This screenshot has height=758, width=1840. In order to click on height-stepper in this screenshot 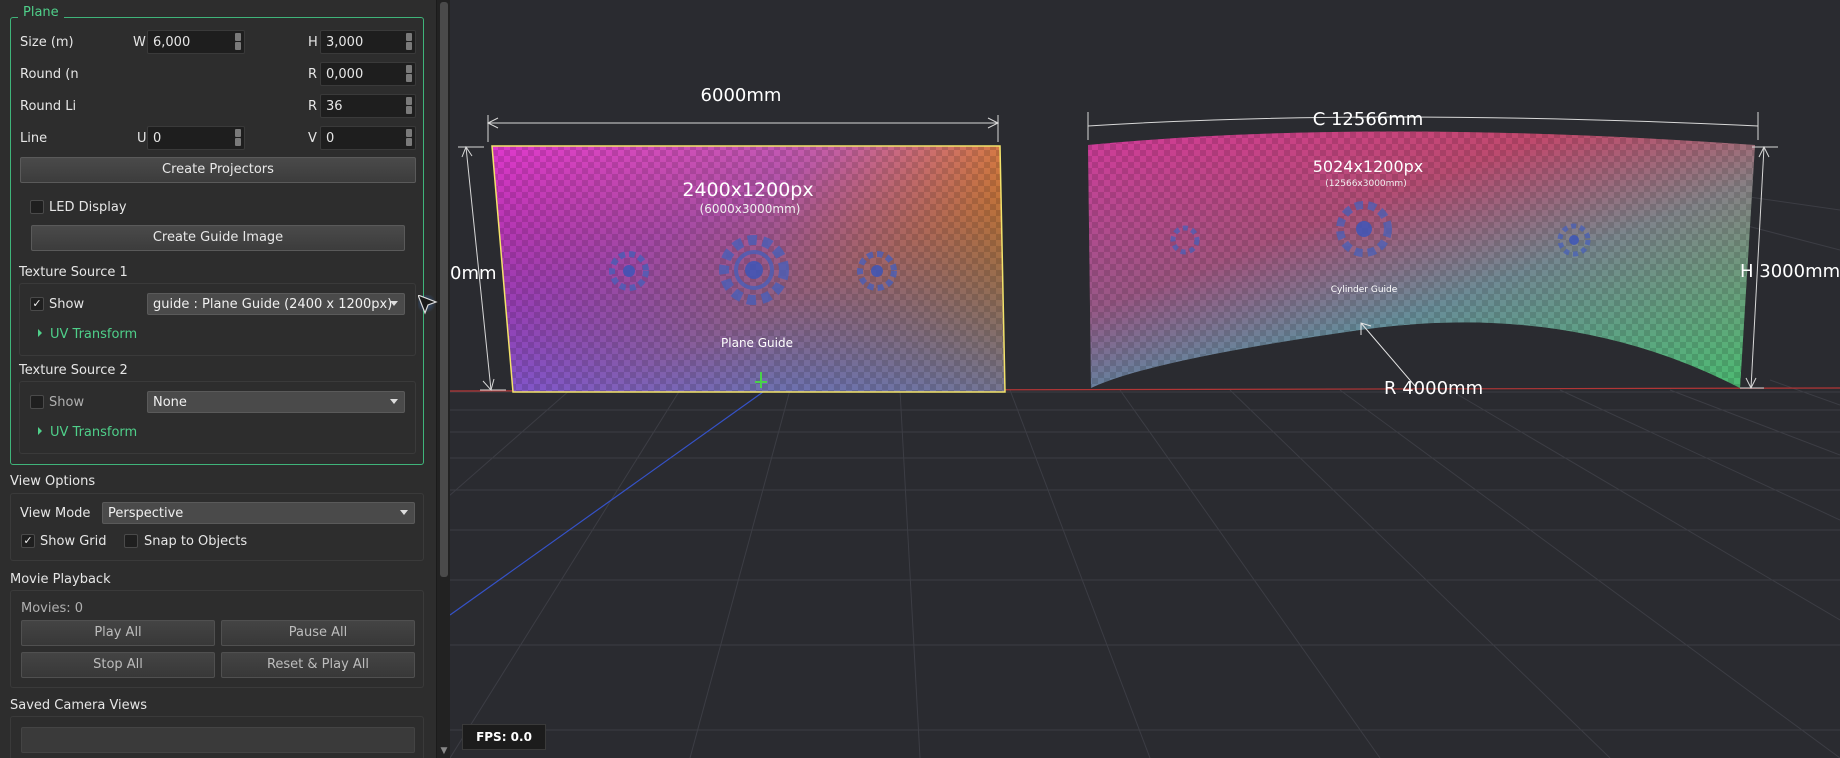, I will do `click(408, 42)`.